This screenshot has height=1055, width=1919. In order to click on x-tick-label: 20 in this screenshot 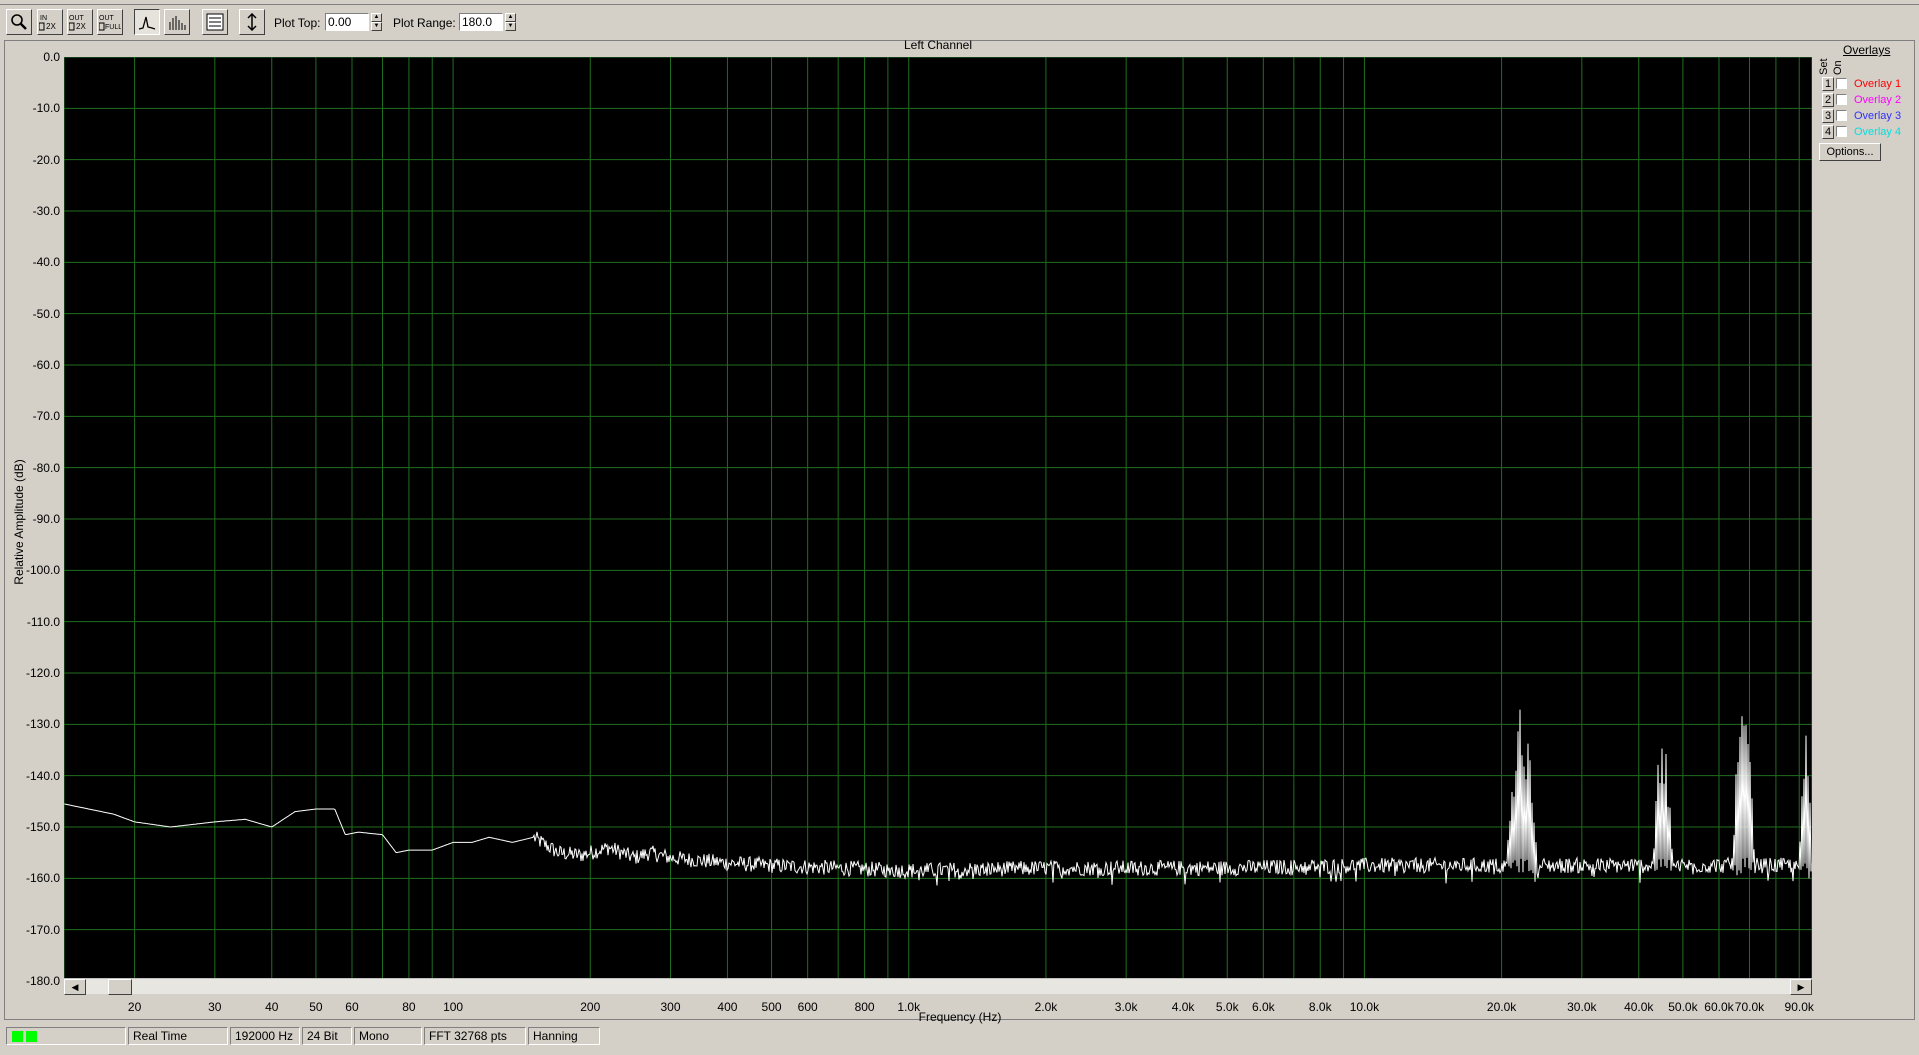, I will do `click(134, 1007)`.